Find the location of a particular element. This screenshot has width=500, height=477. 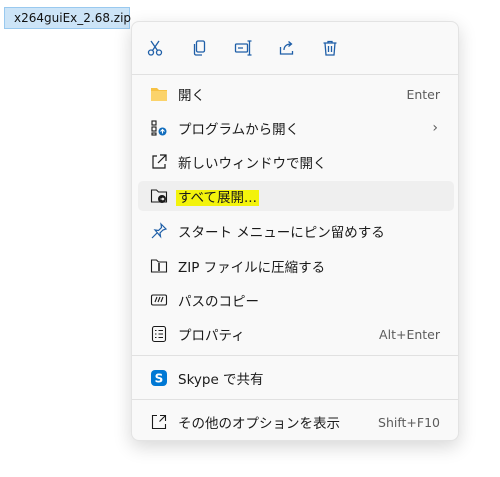

menu-item-open-with: プログラムから開く › is located at coordinates (296, 128).